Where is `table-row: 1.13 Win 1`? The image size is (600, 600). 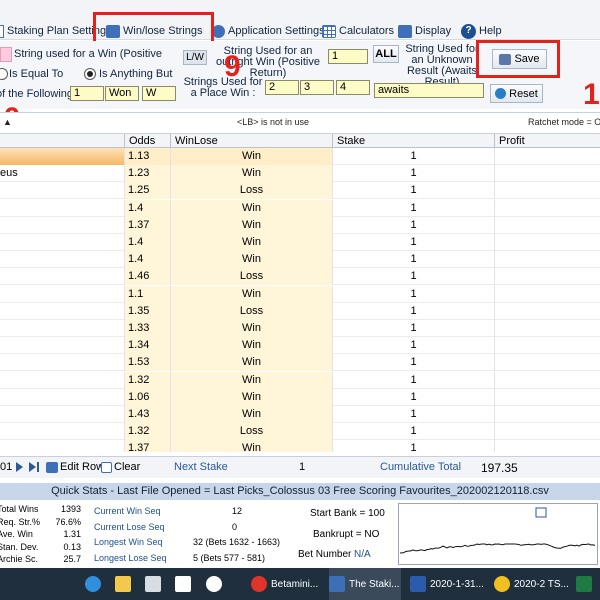
table-row: 1.13 Win 1 is located at coordinates (300, 156).